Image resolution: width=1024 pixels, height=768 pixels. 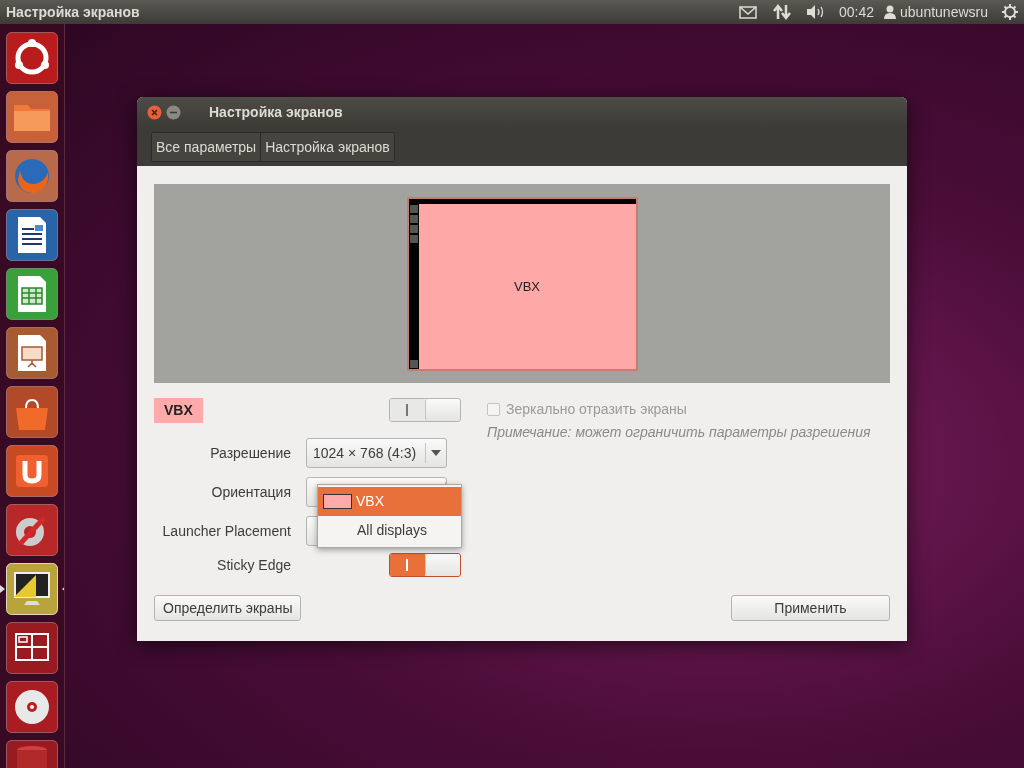 What do you see at coordinates (389, 530) in the screenshot?
I see `dropdown-option: All displays` at bounding box center [389, 530].